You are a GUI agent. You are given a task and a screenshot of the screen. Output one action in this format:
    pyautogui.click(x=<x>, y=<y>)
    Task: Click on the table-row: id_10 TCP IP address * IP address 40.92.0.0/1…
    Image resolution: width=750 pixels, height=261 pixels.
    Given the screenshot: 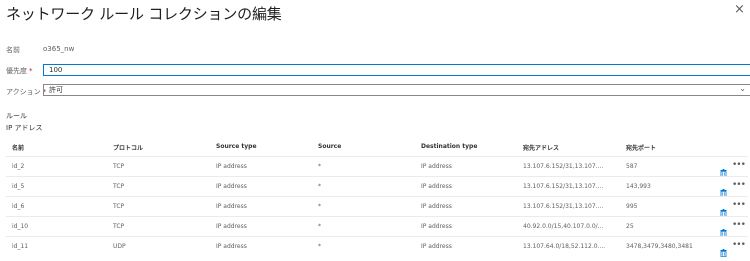 What is the action you would take?
    pyautogui.click(x=377, y=227)
    